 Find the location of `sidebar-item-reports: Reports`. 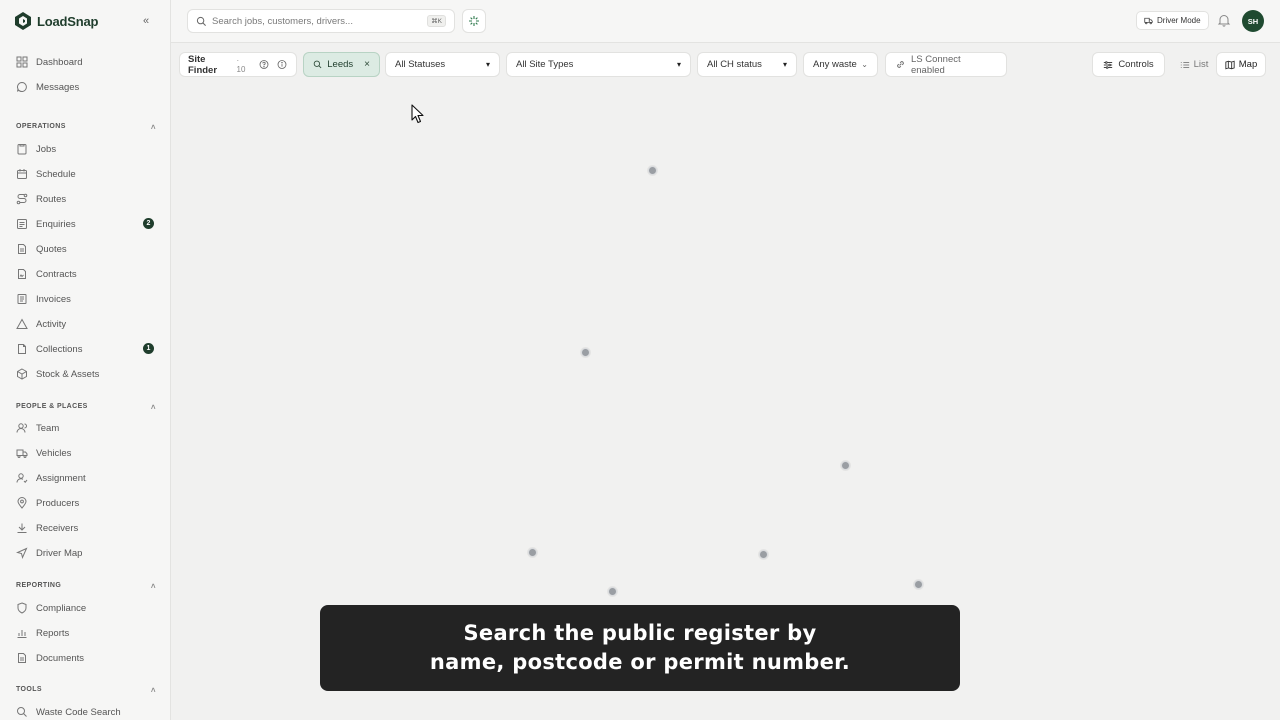

sidebar-item-reports: Reports is located at coordinates (87, 633).